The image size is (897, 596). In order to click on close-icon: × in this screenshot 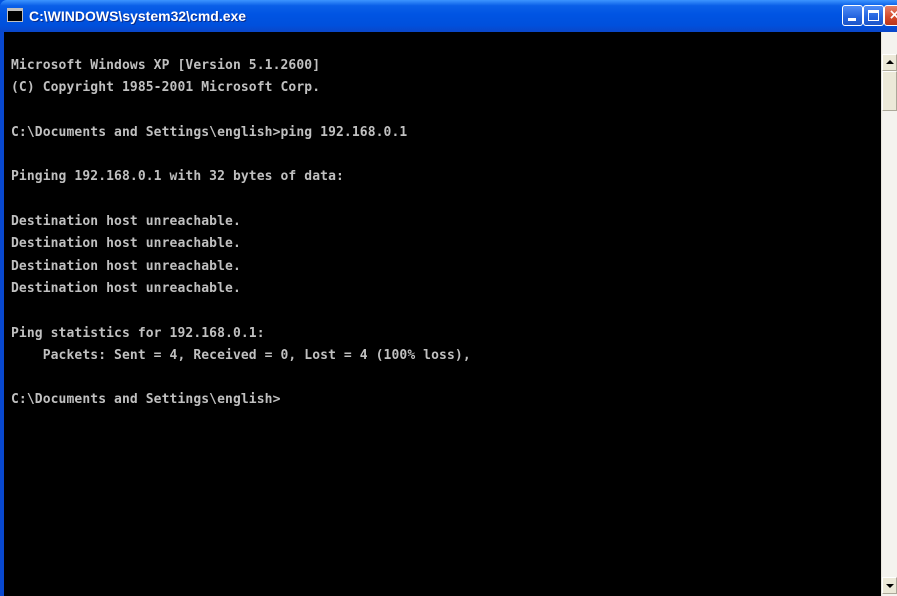, I will do `click(892, 15)`.